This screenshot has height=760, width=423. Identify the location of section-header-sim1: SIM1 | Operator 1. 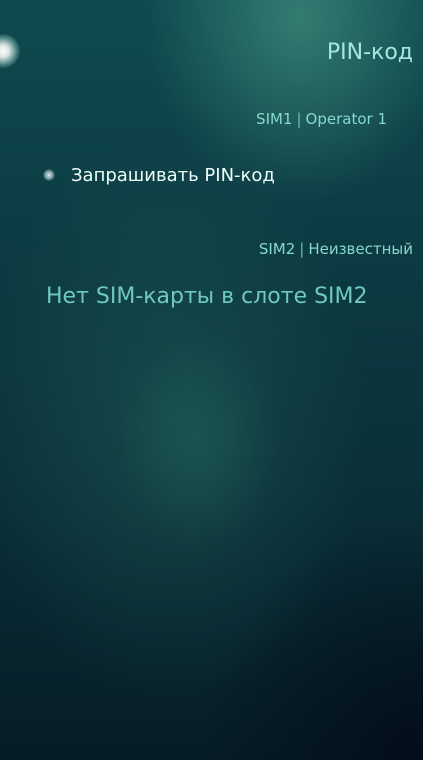
(321, 119).